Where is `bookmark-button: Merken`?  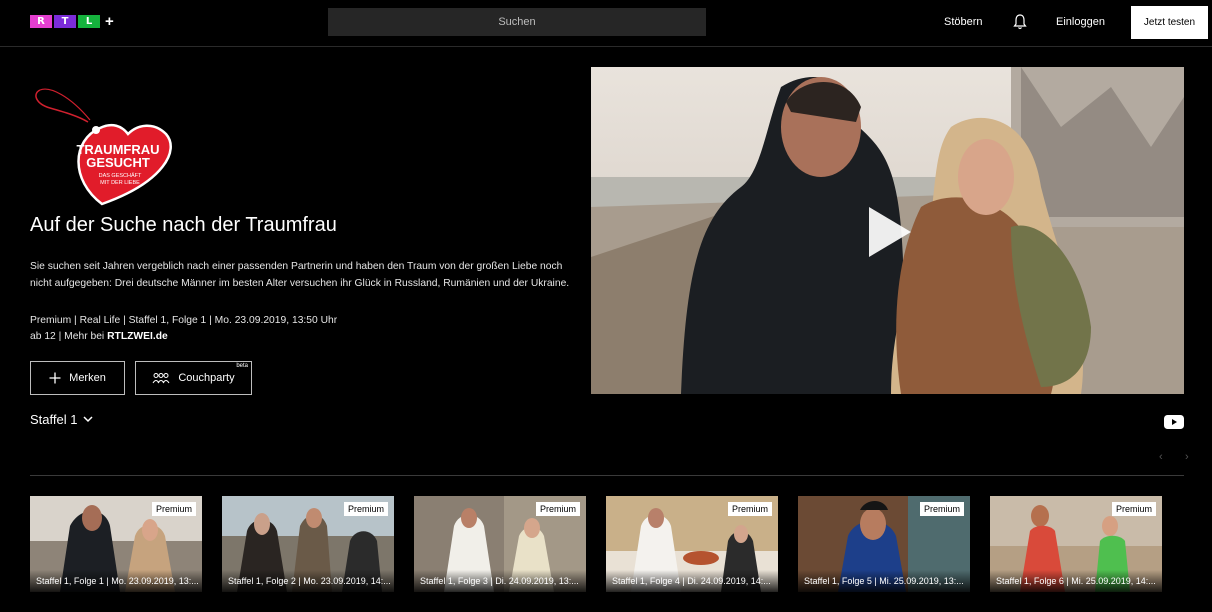
bookmark-button: Merken is located at coordinates (77, 378).